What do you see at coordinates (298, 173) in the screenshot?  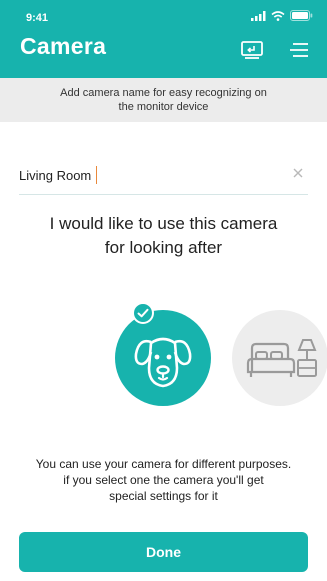 I see `close-icon` at bounding box center [298, 173].